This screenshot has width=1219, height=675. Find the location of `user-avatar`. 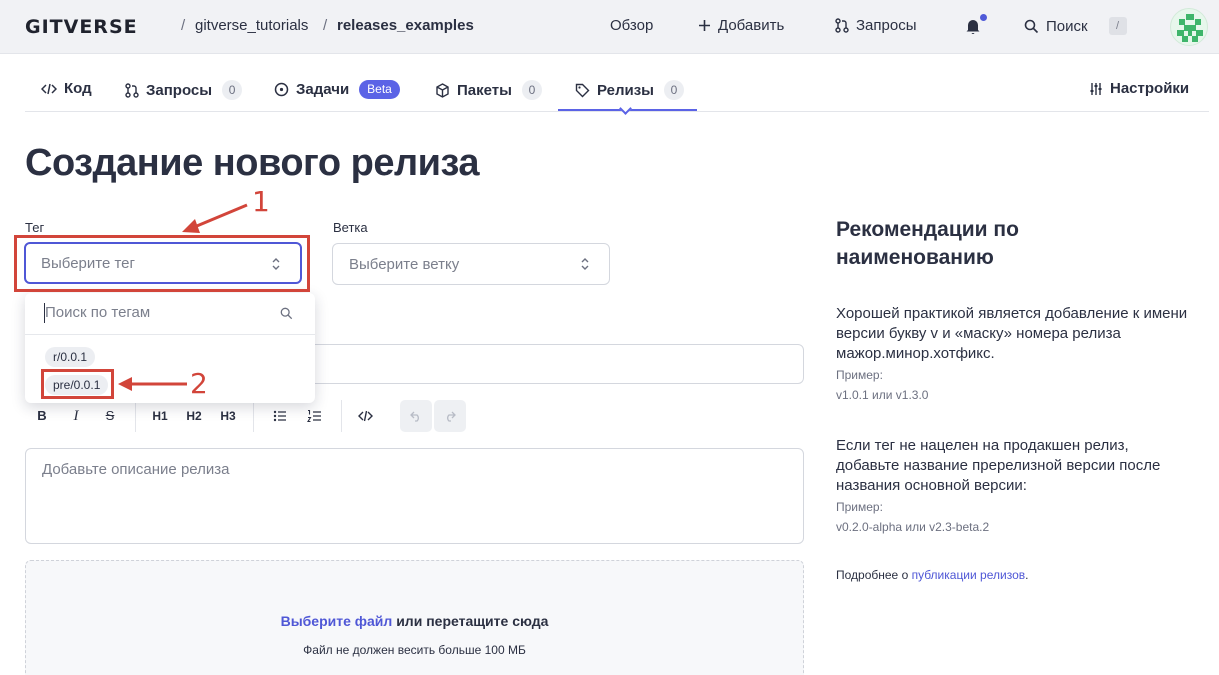

user-avatar is located at coordinates (1189, 27).